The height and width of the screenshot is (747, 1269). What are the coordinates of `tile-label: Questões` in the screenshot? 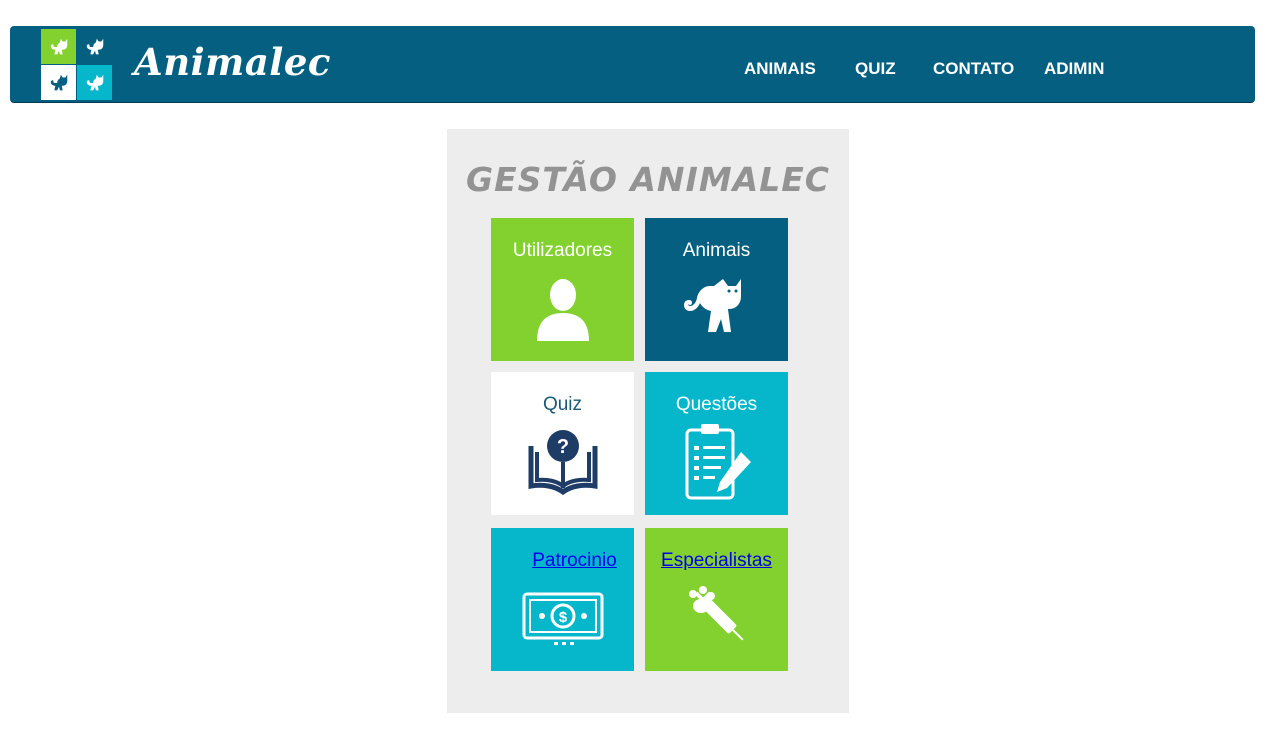 It's located at (716, 404).